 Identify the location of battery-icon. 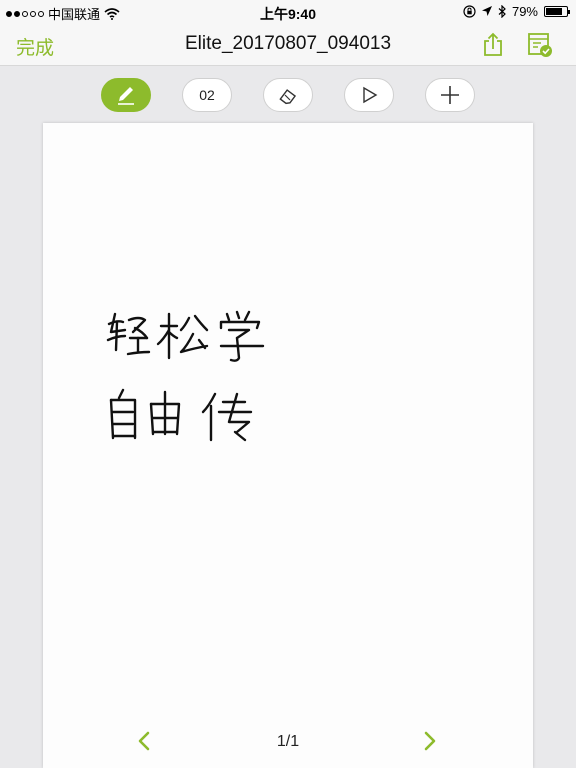
(557, 11).